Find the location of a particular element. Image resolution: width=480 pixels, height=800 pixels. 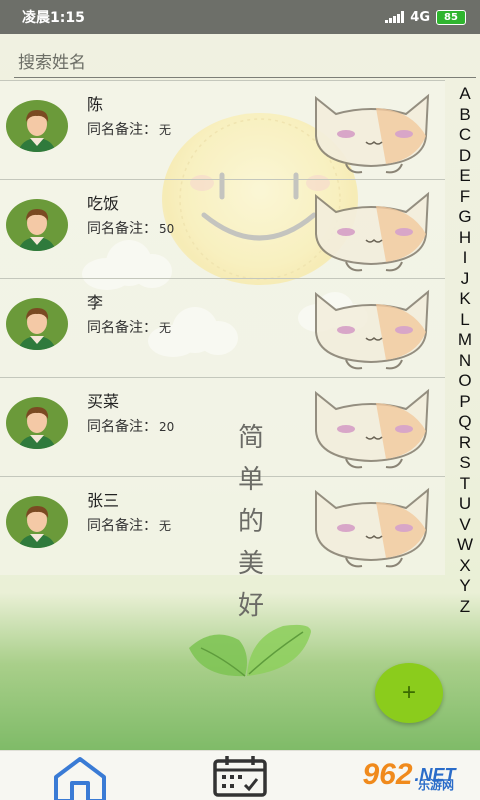

status-indicators: 4G 85 is located at coordinates (425, 17).